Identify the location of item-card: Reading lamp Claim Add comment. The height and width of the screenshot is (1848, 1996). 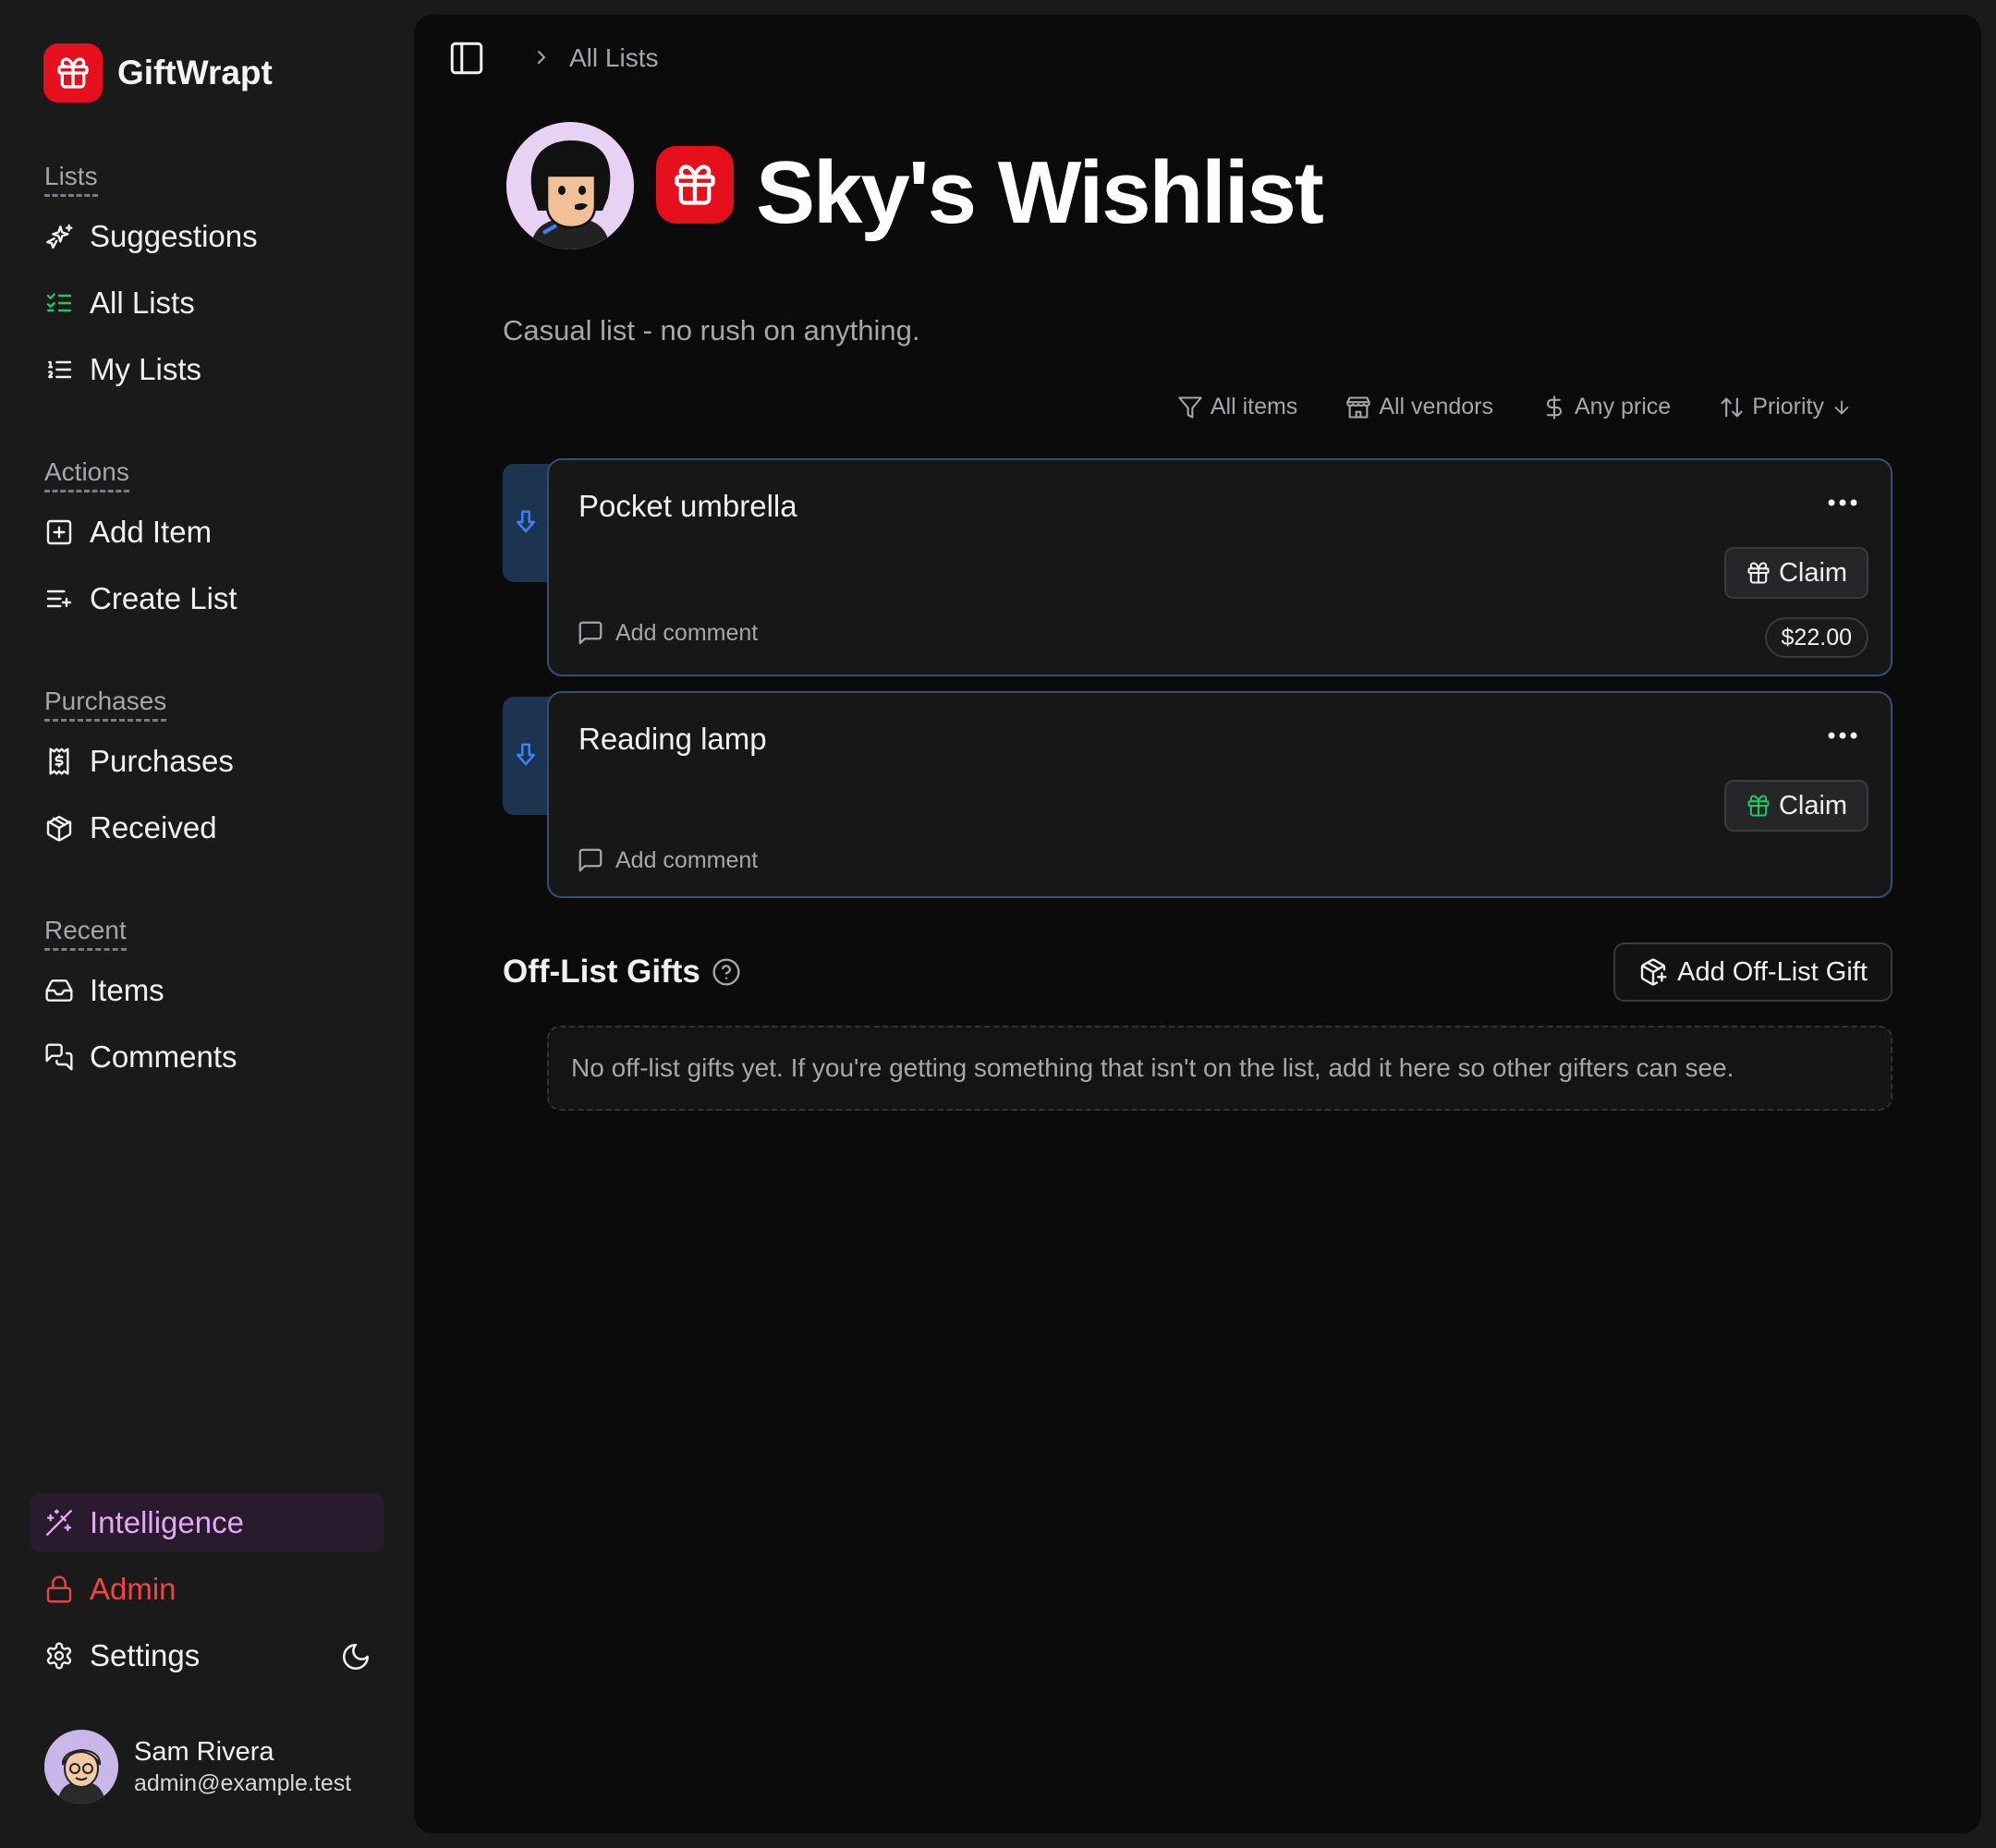
(1220, 795).